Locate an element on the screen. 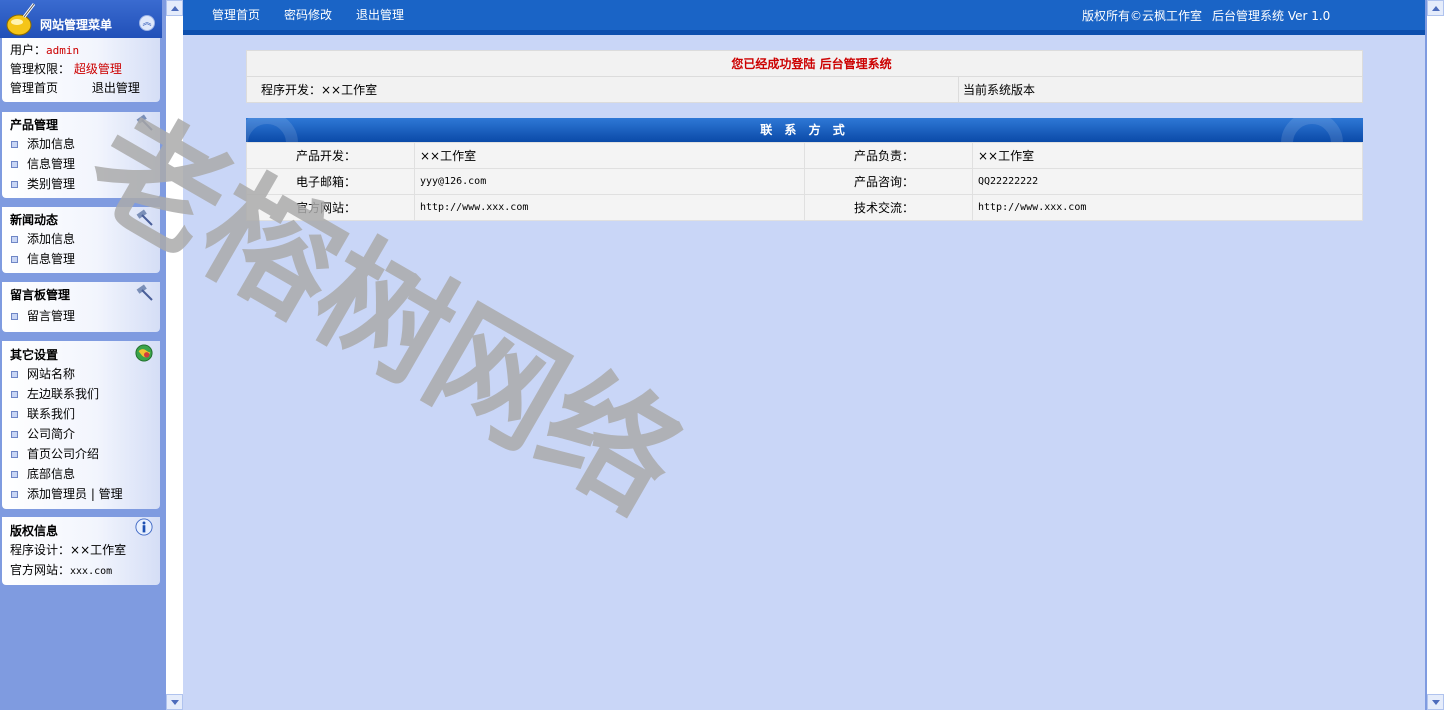 This screenshot has height=710, width=1444. designer-row: 程序设计：××工作室 is located at coordinates (68, 550).